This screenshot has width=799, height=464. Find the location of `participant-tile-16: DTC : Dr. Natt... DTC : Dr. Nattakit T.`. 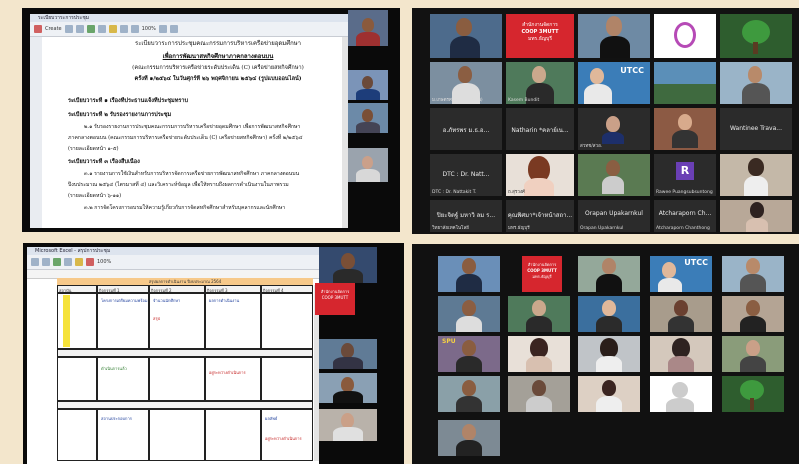

participant-tile-16: DTC : Dr. Natt... DTC : Dr. Nattakit T. is located at coordinates (466, 175).